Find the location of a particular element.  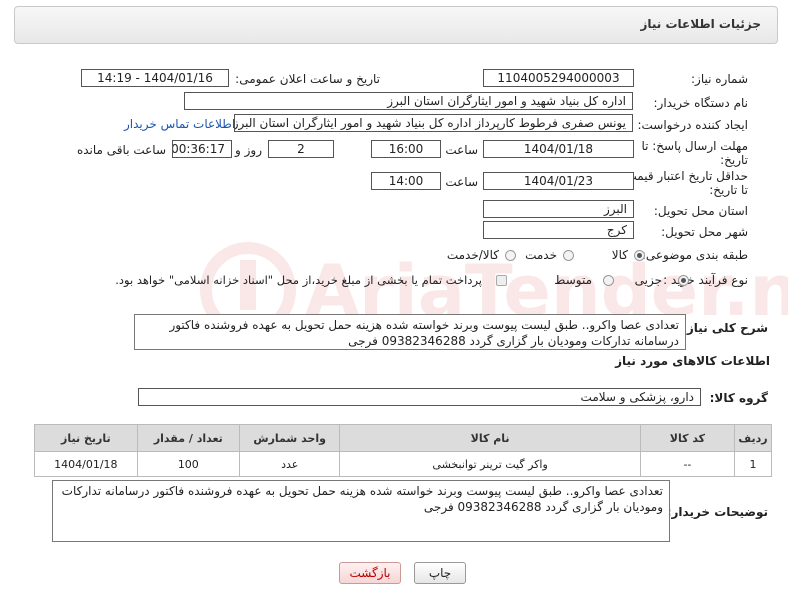

deadline-label: مهلت ارسال پاسخ: تا is located at coordinates (694, 146).